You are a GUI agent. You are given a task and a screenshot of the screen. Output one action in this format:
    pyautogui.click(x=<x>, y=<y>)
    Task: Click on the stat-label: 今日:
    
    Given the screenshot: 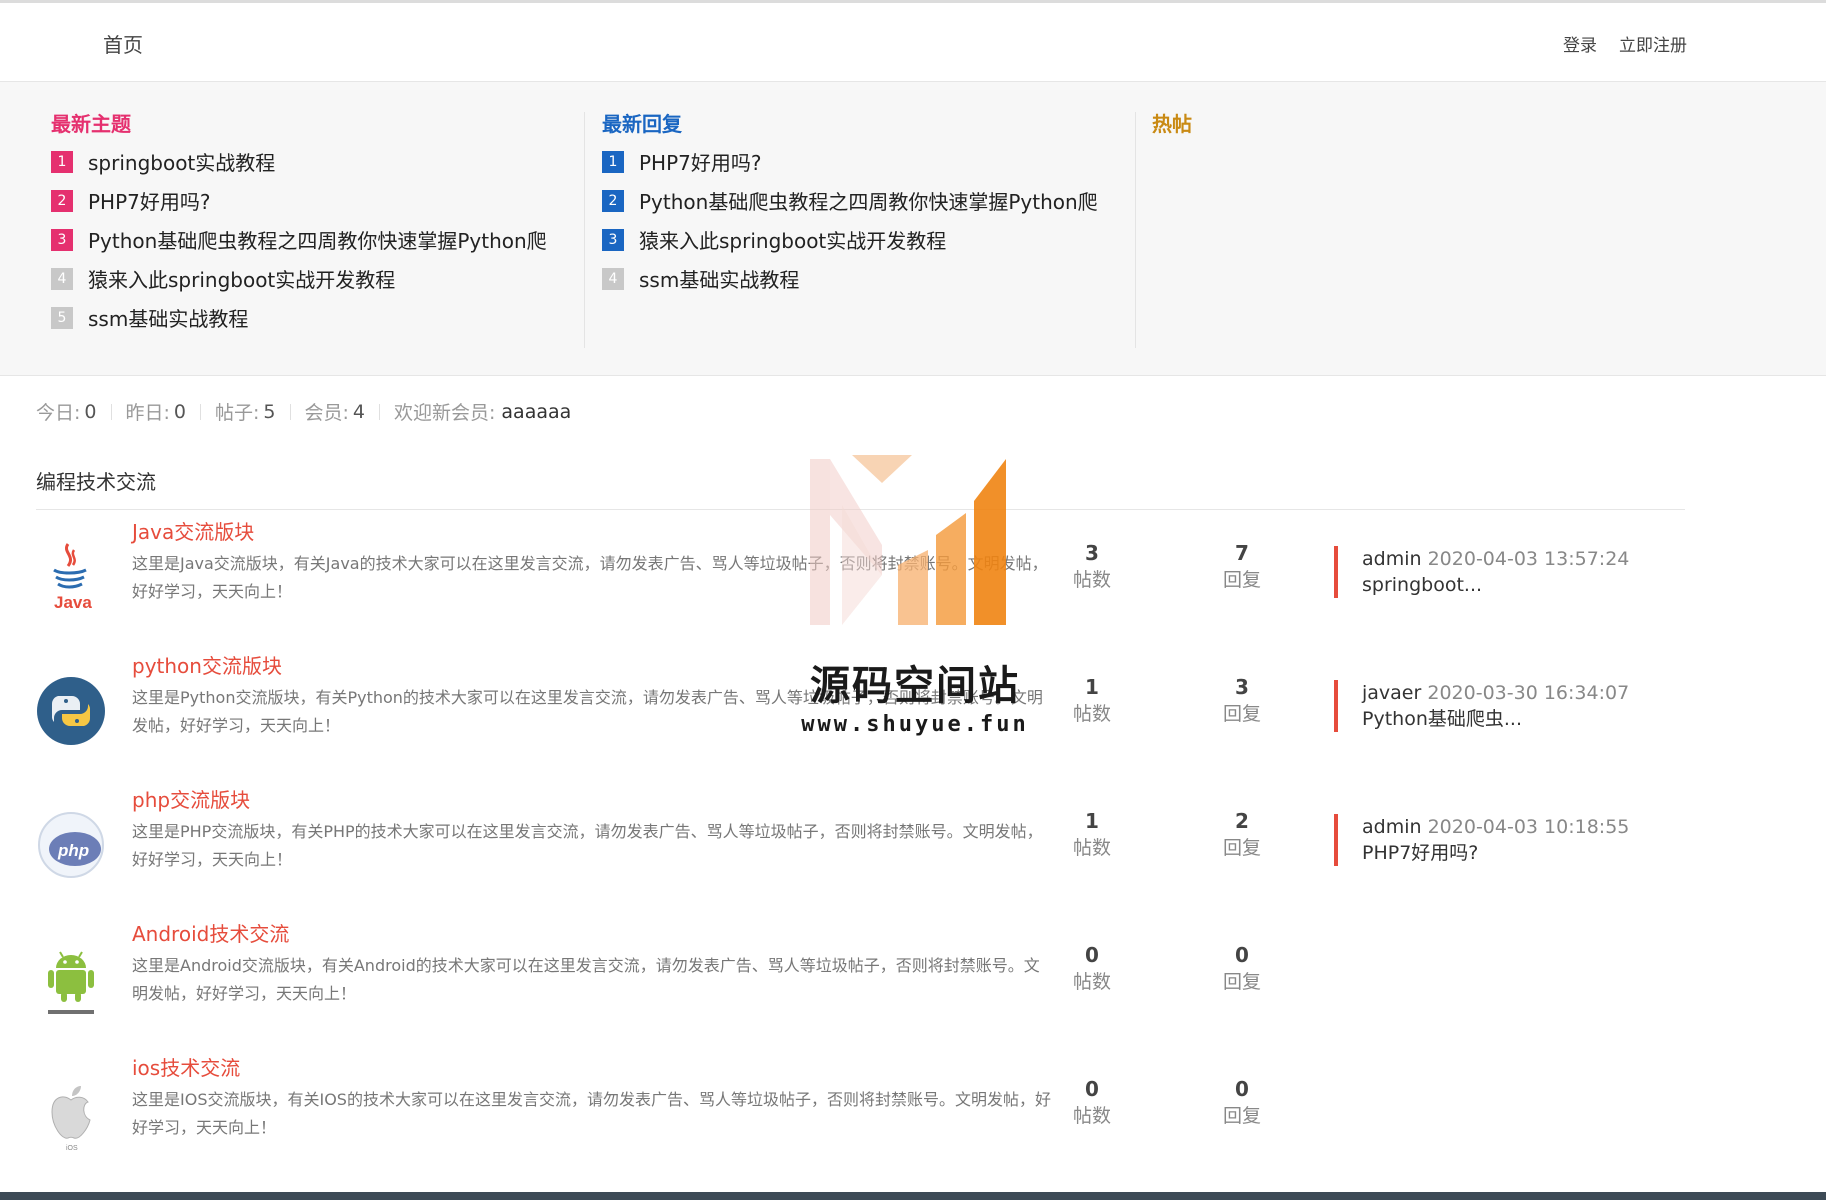 What is the action you would take?
    pyautogui.click(x=58, y=413)
    